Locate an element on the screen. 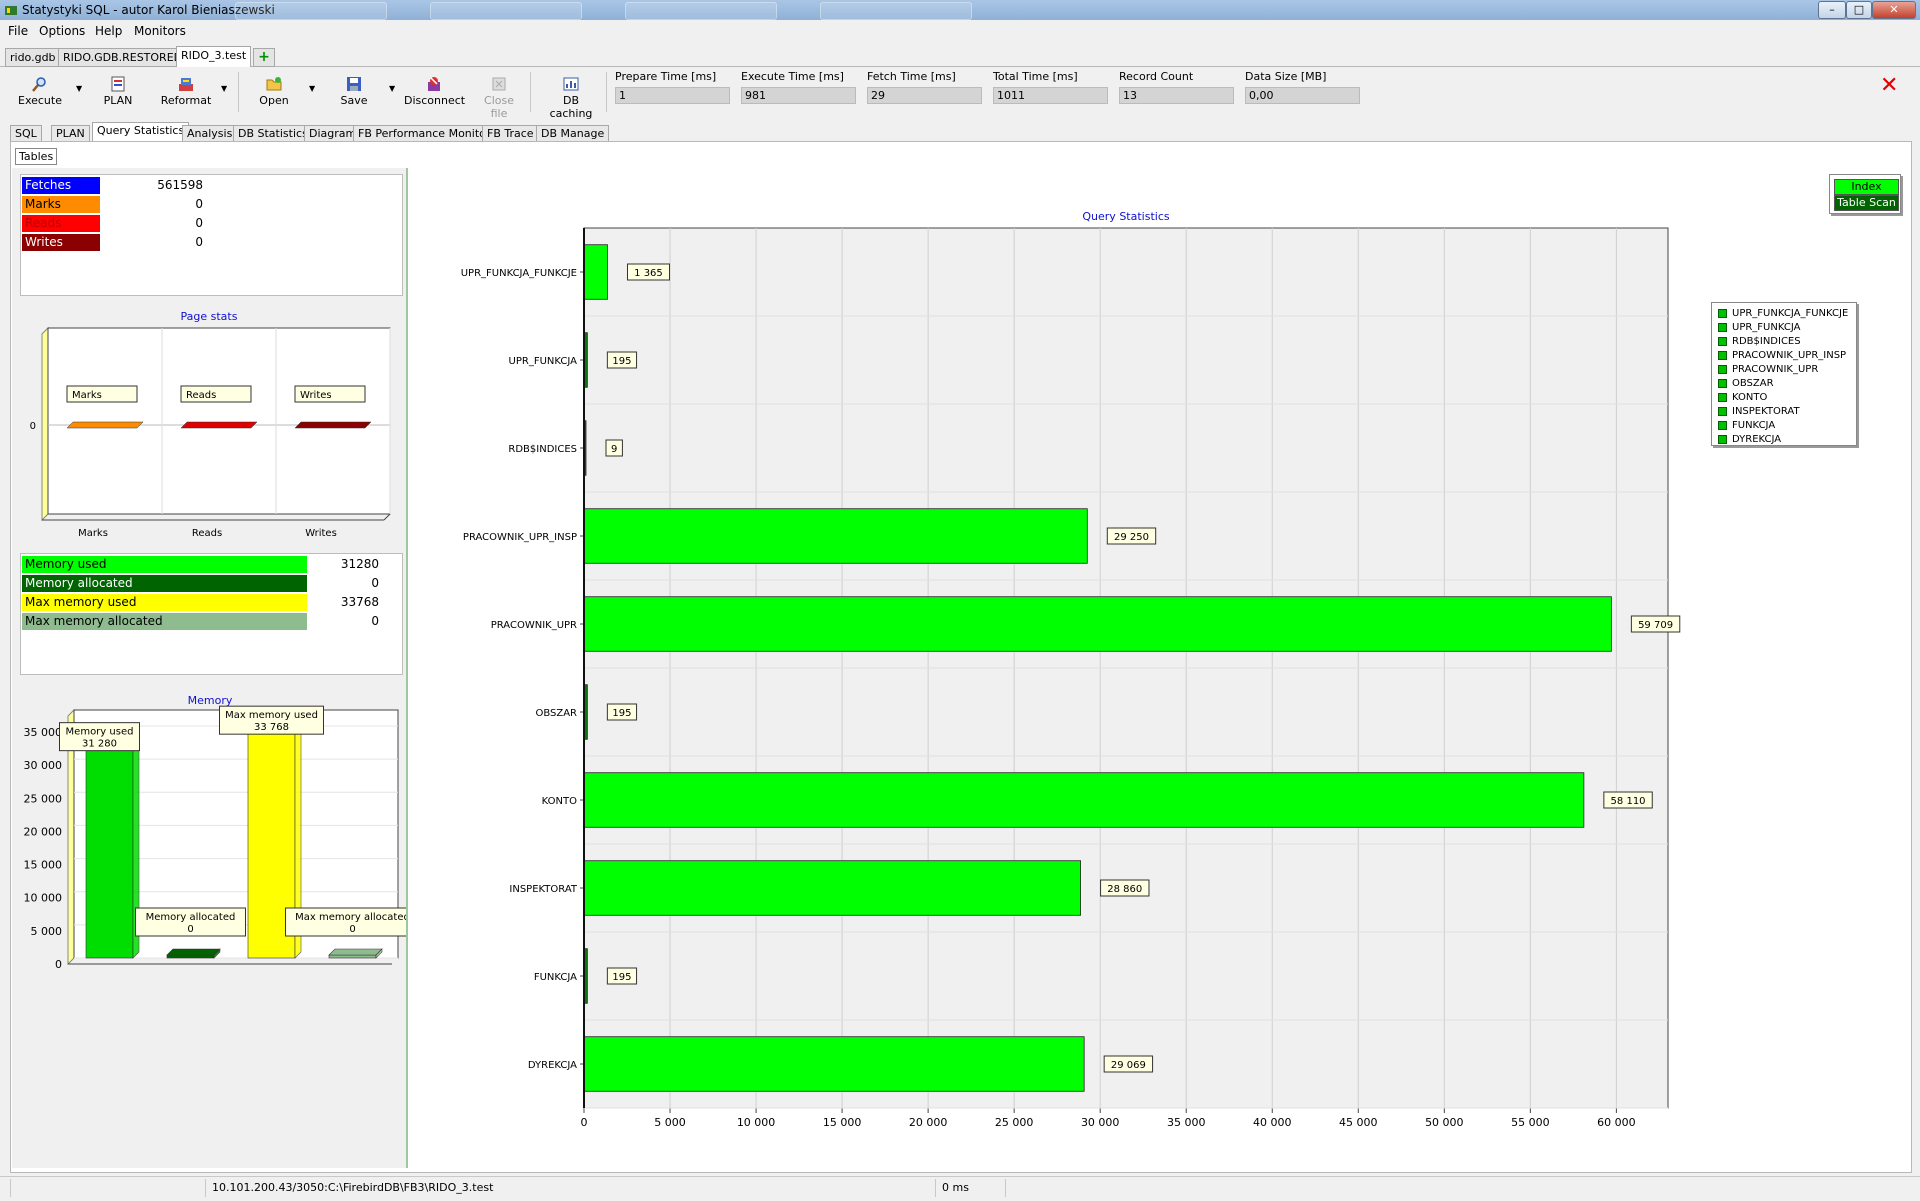  reformat-label: Reformat is located at coordinates (186, 100).